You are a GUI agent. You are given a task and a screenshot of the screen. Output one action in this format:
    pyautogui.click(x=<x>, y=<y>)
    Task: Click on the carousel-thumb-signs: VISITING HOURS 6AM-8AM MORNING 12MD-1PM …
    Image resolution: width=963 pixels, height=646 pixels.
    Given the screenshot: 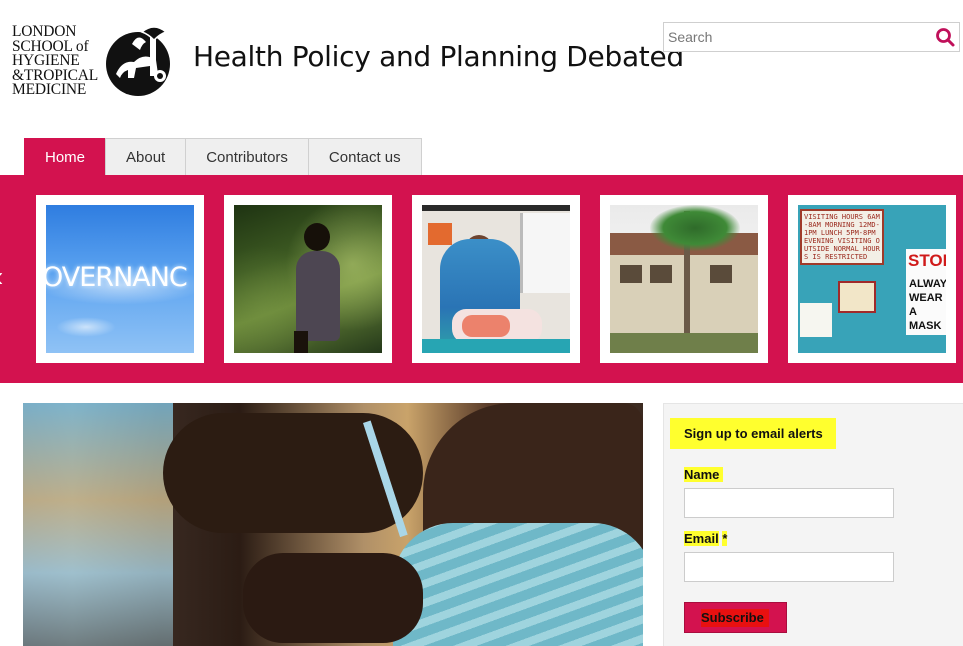 What is the action you would take?
    pyautogui.click(x=872, y=279)
    